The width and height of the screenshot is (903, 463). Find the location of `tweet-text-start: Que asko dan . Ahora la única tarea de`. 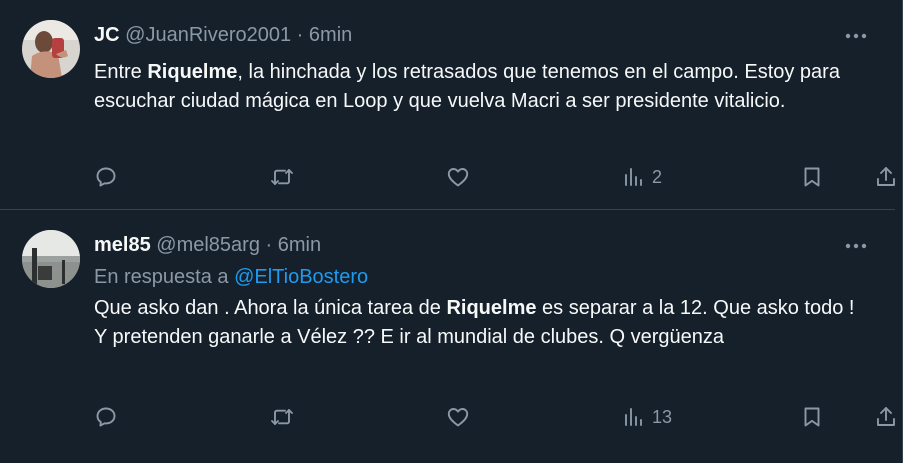

tweet-text-start: Que asko dan . Ahora la única tarea de is located at coordinates (270, 308).